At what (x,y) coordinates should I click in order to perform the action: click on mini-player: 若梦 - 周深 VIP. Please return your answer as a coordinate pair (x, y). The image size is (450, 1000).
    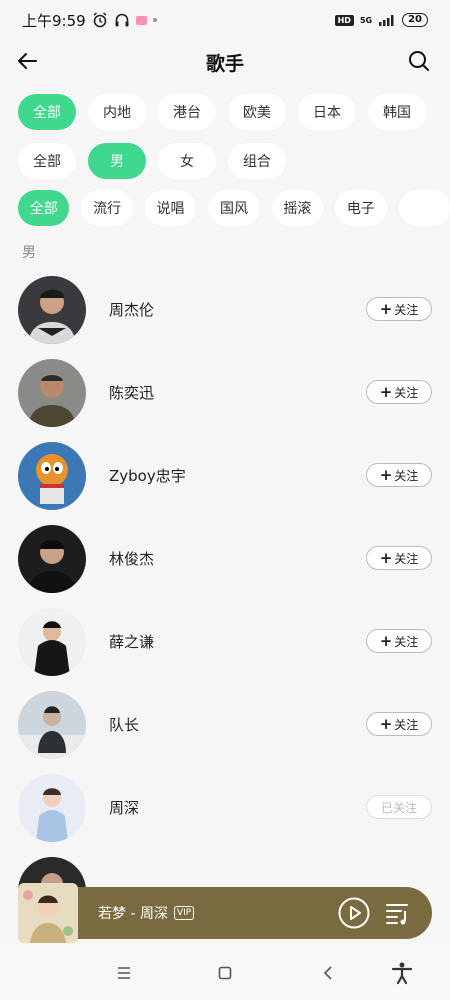
    Looking at the image, I should click on (225, 913).